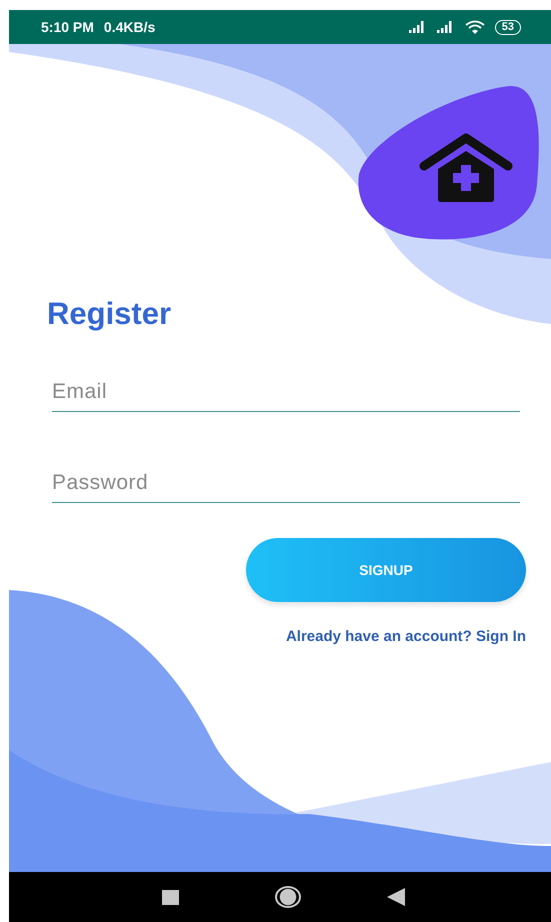 This screenshot has height=922, width=551. What do you see at coordinates (406, 637) in the screenshot?
I see `sign-in-link: Already have an account? Sign In` at bounding box center [406, 637].